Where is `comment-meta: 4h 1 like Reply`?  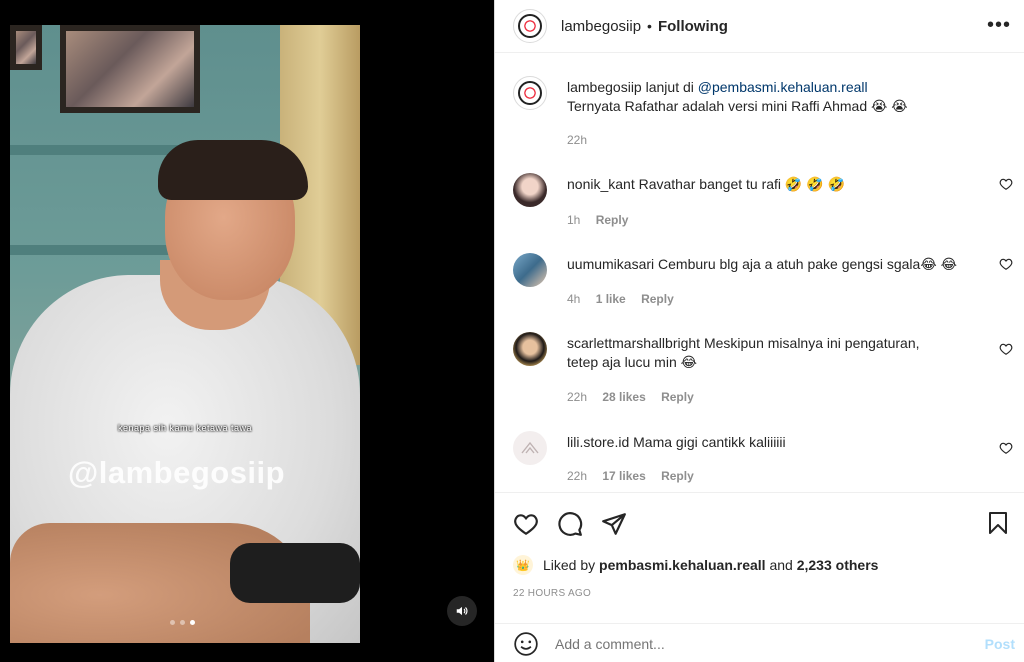 comment-meta: 4h 1 like Reply is located at coordinates (620, 299).